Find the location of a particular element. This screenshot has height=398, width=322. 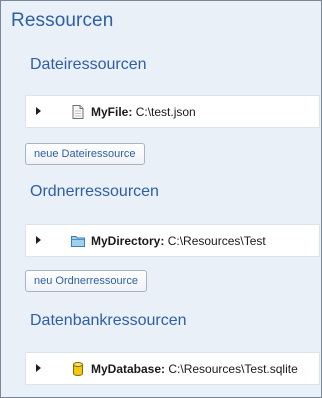

database-resource-label: MyDatabase: C:\Resources\Test.sqlite is located at coordinates (194, 369).